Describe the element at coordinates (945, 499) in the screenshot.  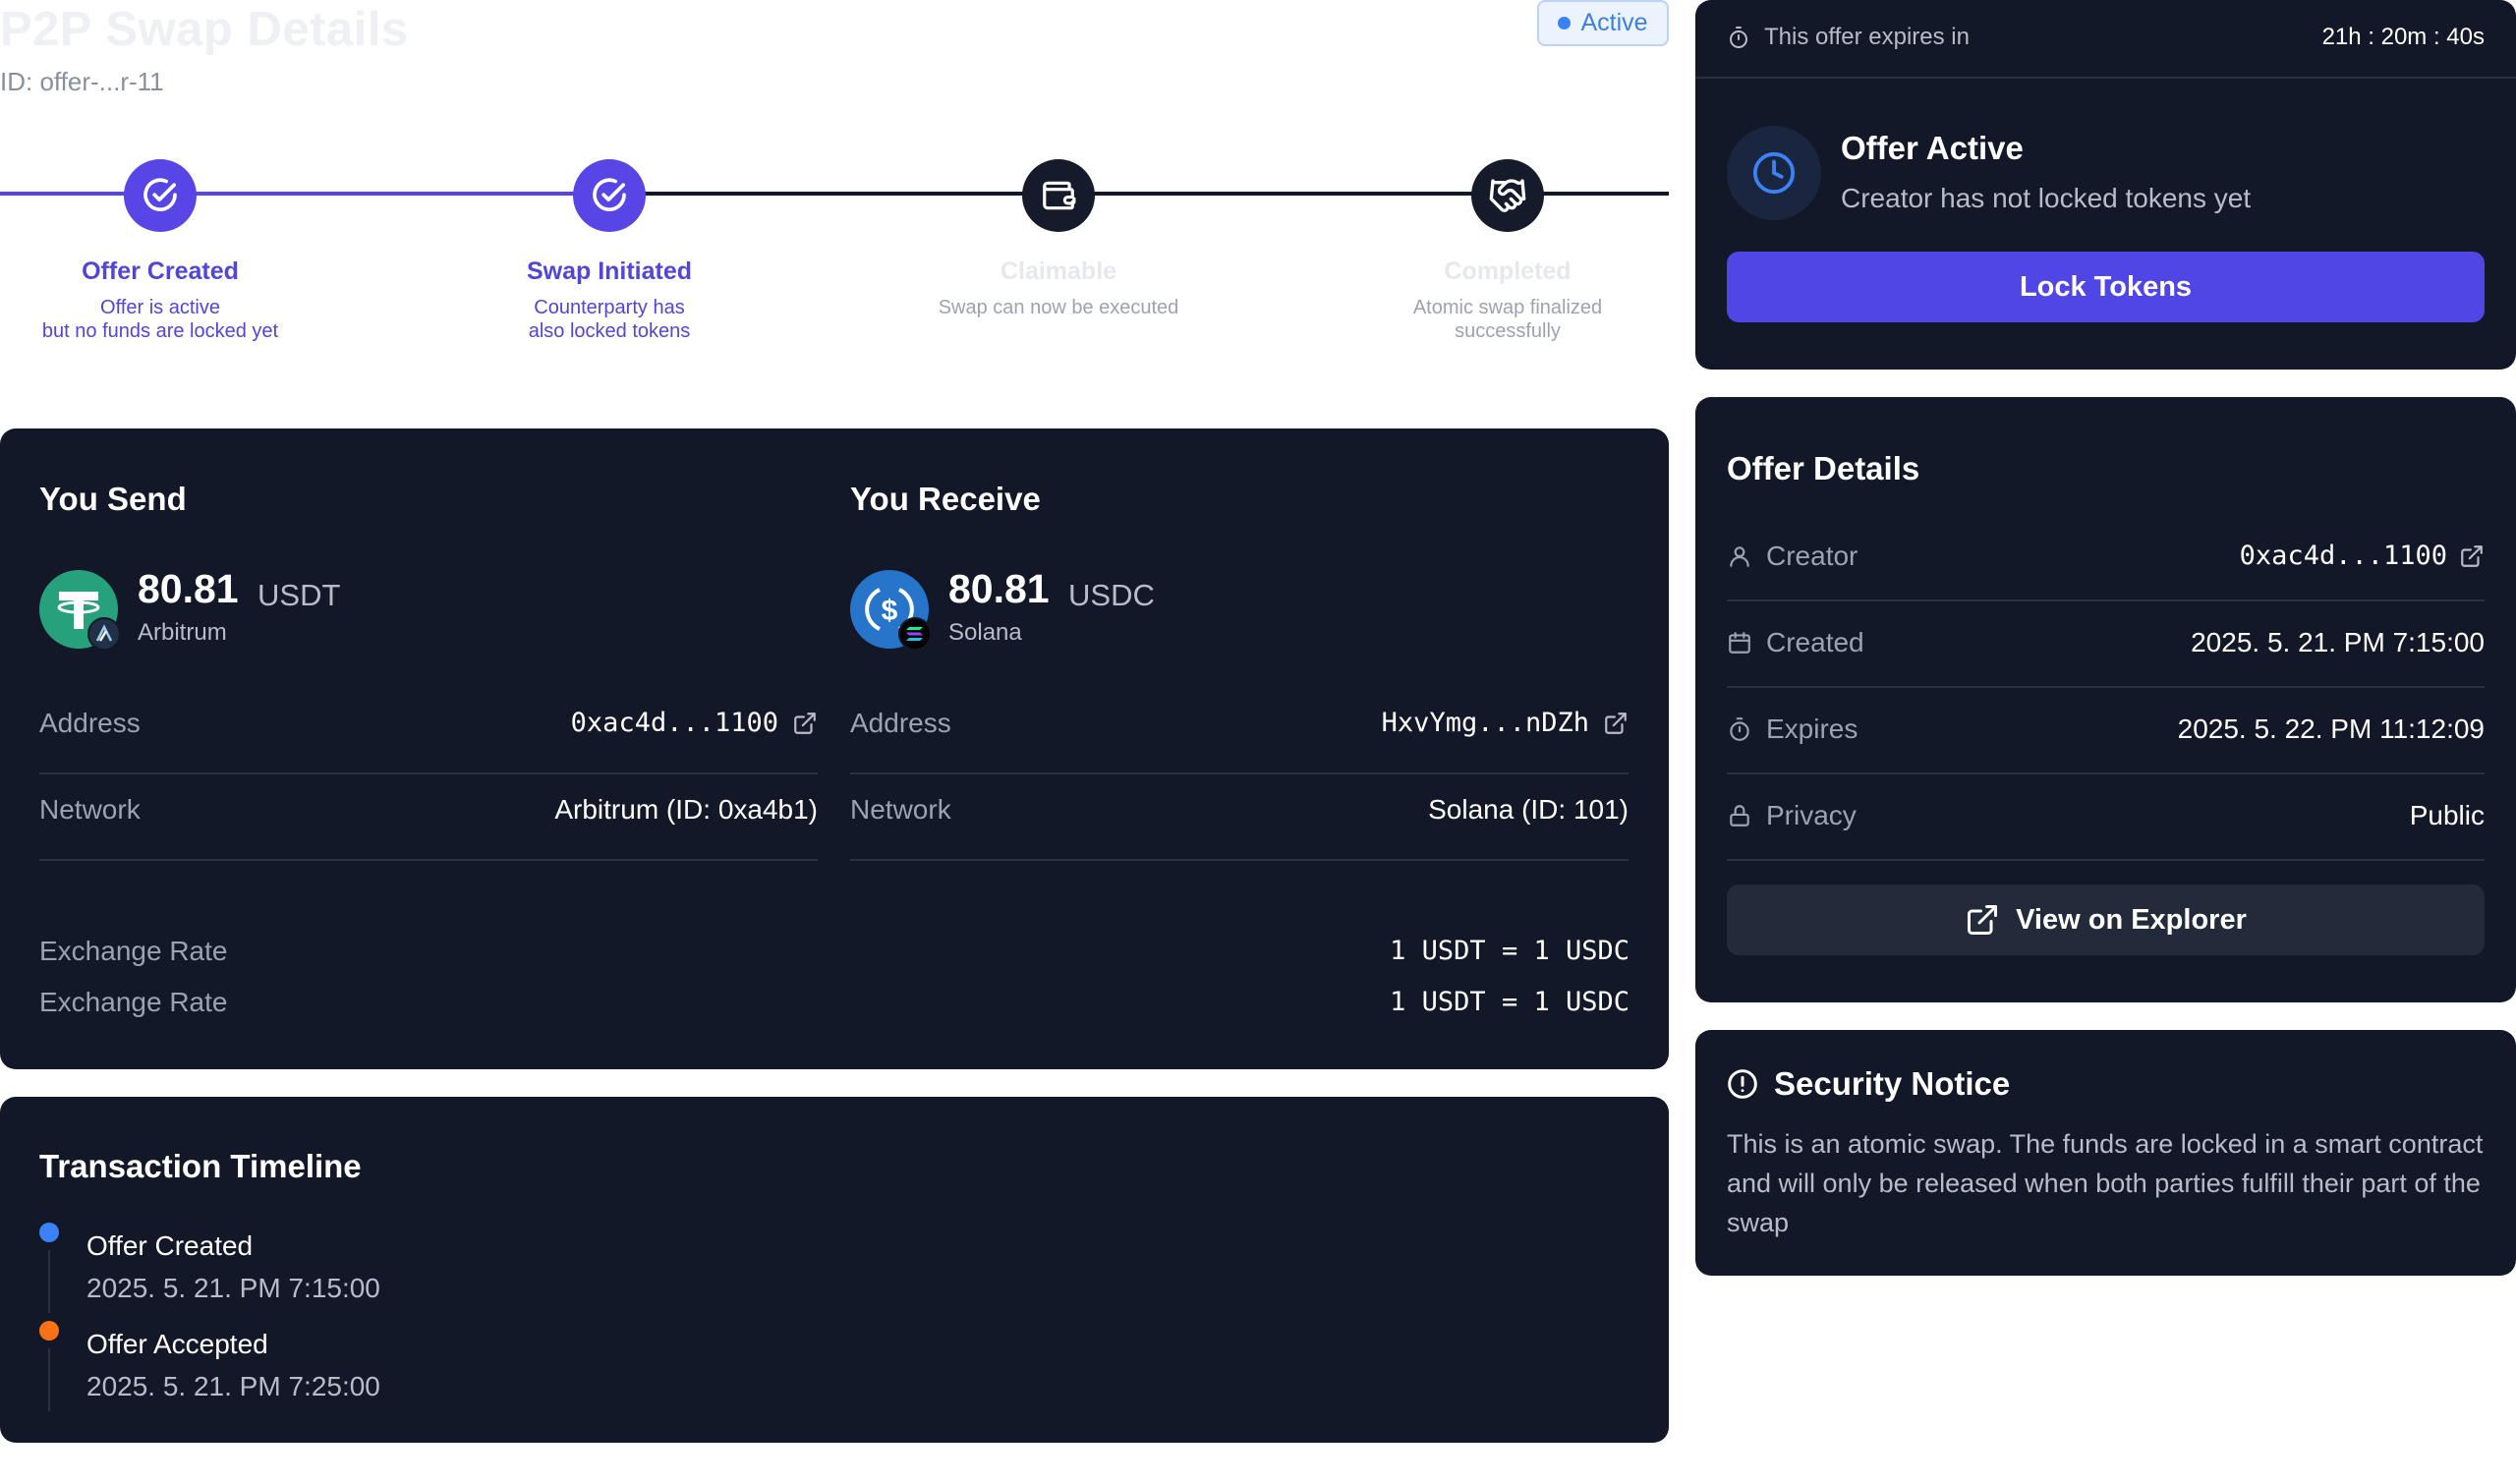
I see `you-receive-heading: You Receive` at that location.